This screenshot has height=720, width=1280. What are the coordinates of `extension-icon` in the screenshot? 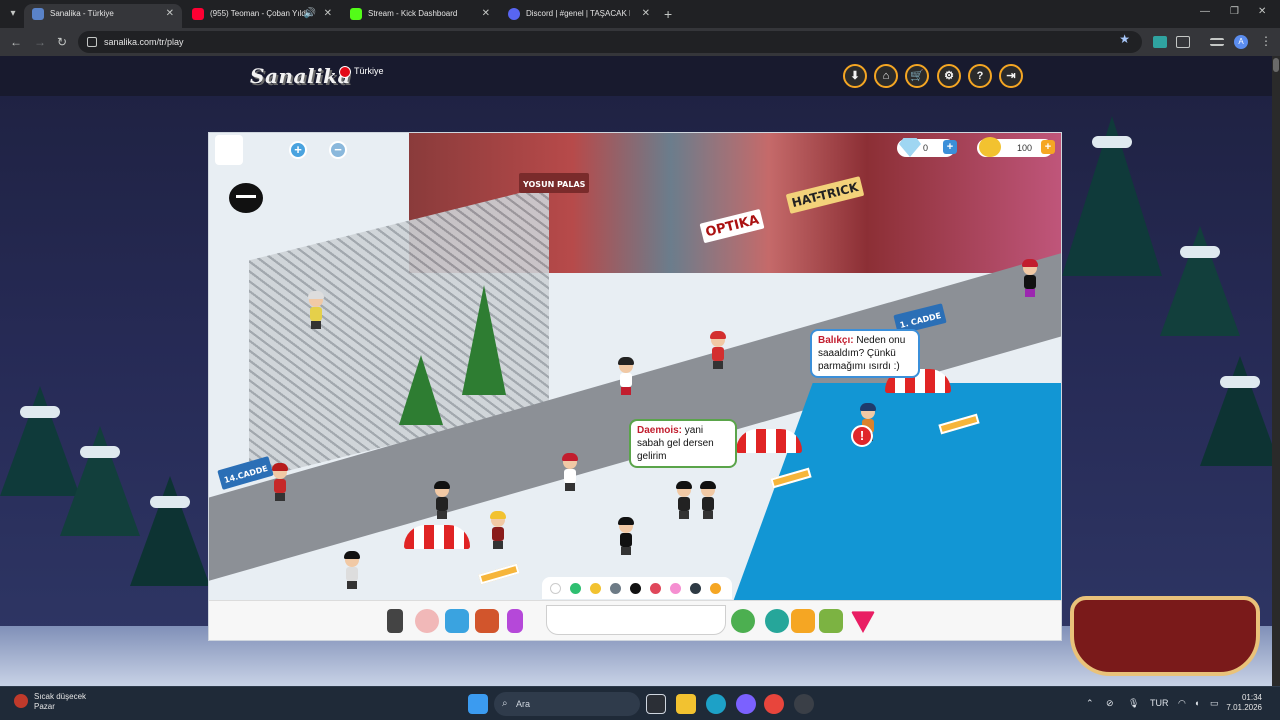 It's located at (1160, 42).